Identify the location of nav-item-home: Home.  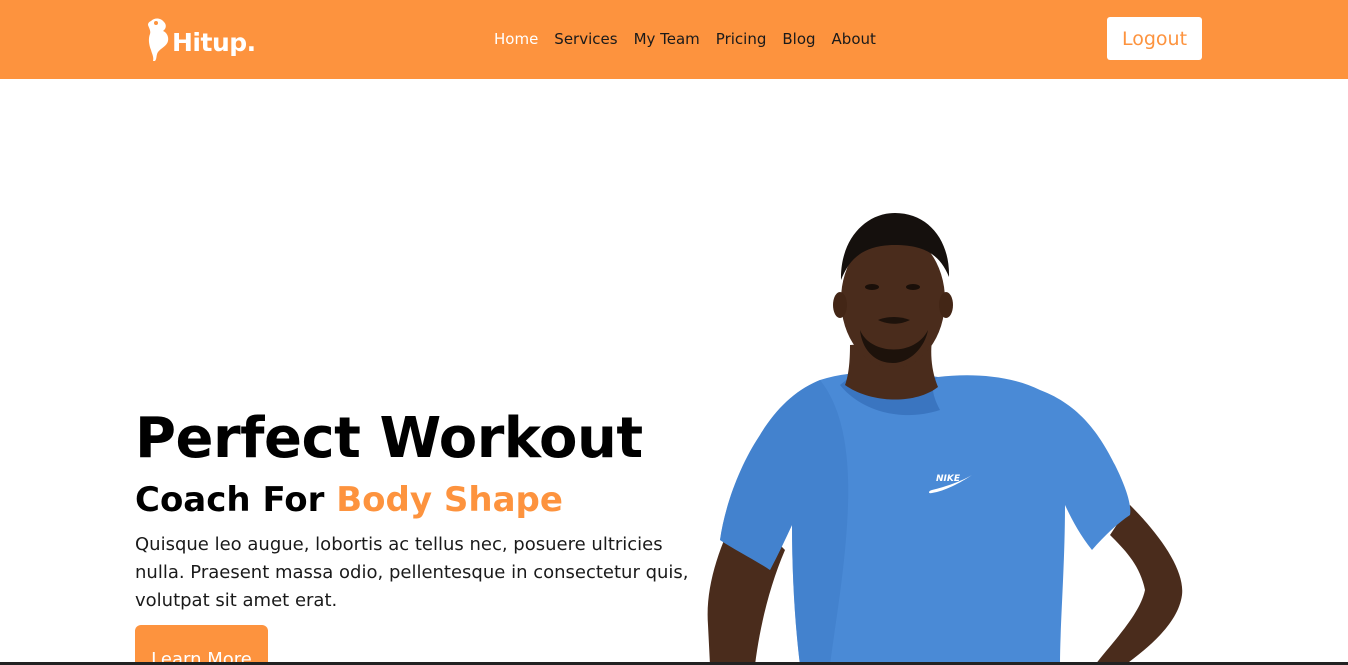
(516, 39).